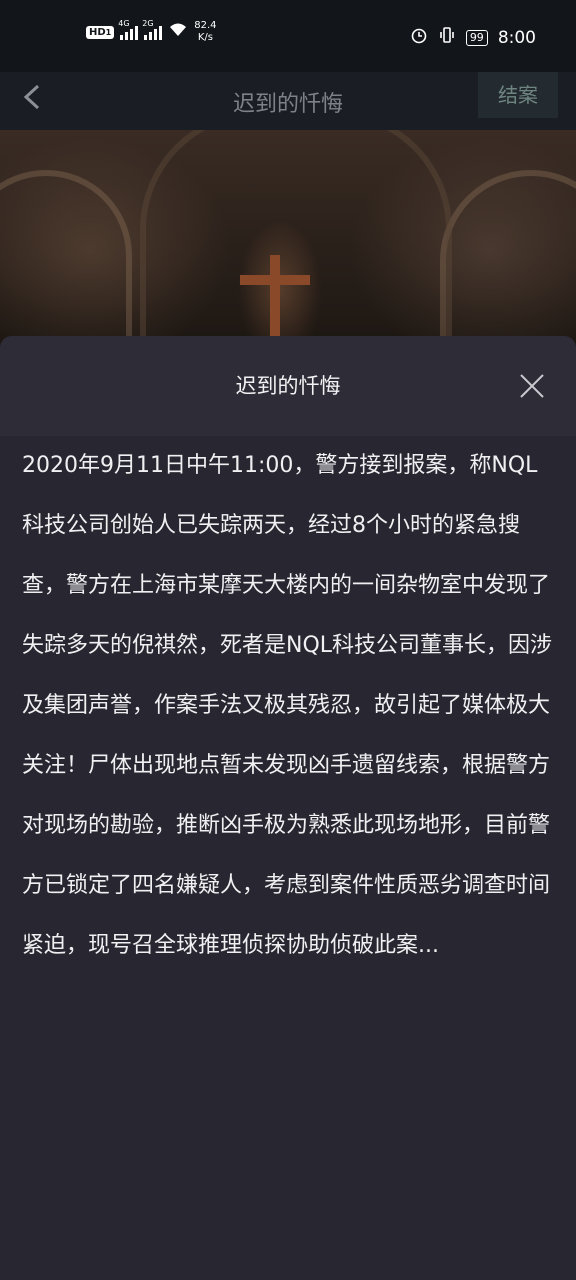  I want to click on alarm-icon, so click(419, 37).